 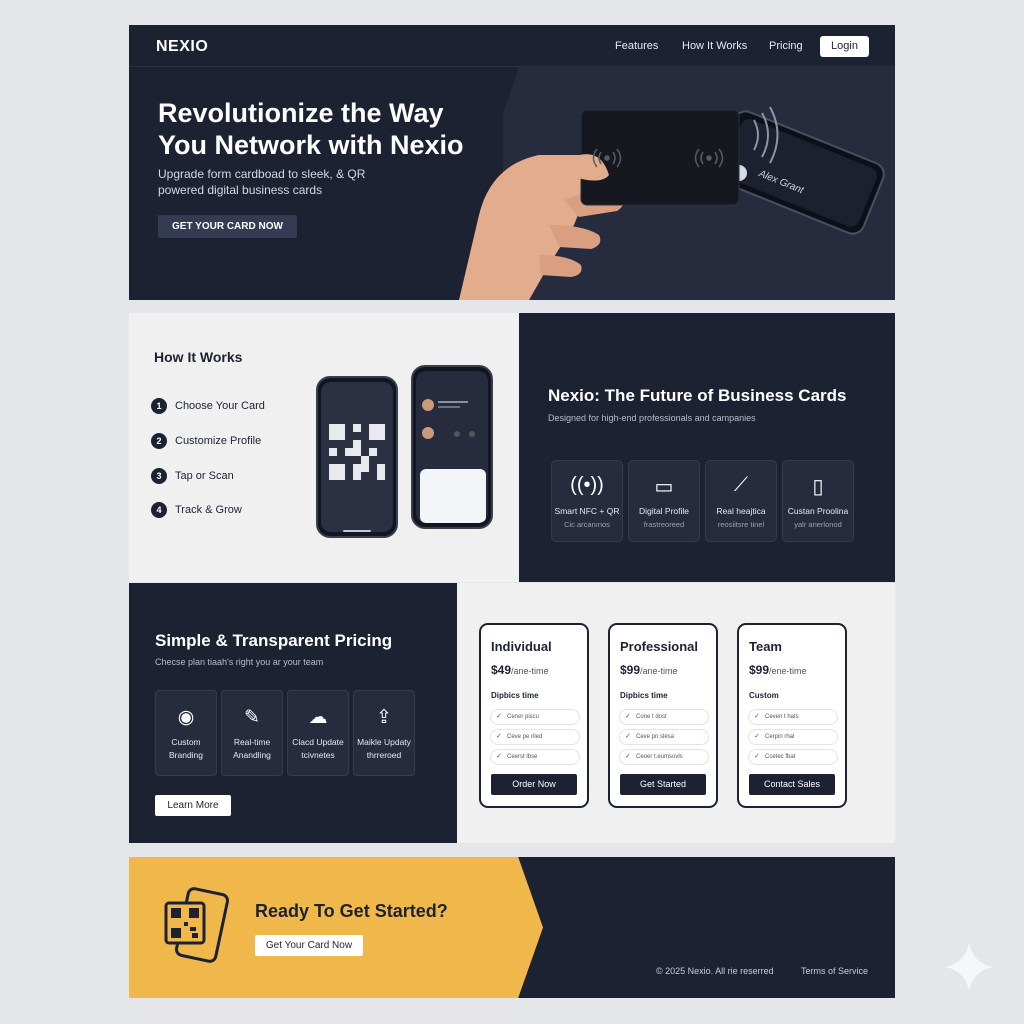 I want to click on pricing-feature-card: ✎ Real-time Anandling, so click(x=252, y=733).